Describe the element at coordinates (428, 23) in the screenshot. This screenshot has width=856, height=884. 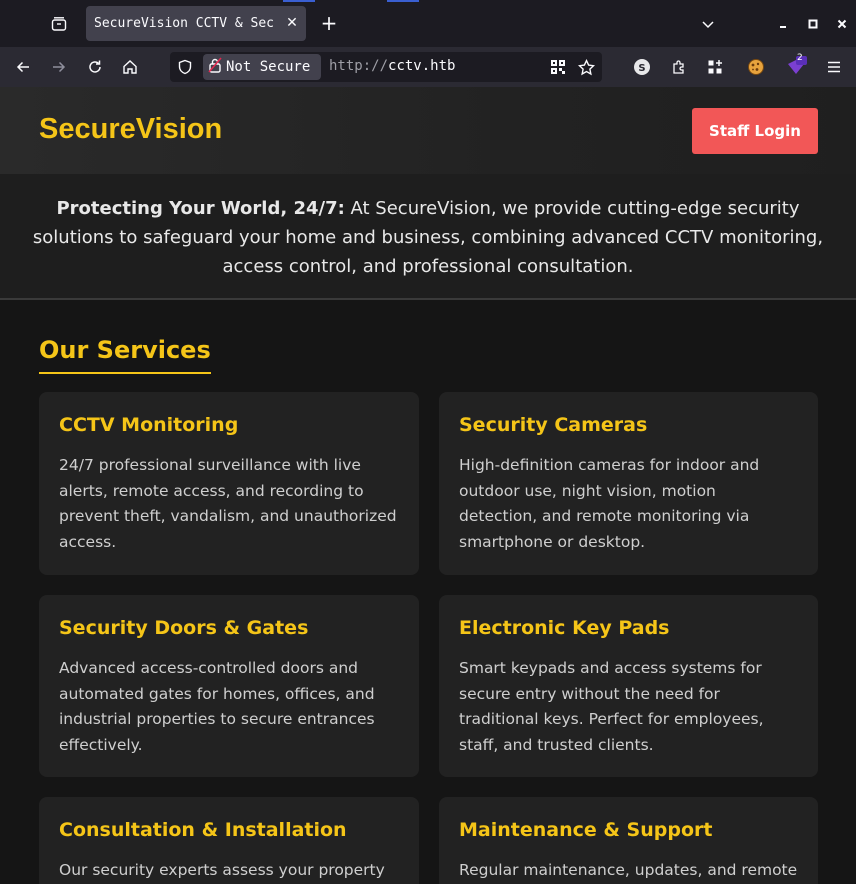
I see `tab-bar: SecureVision CCTV & Sec ✕ +` at that location.